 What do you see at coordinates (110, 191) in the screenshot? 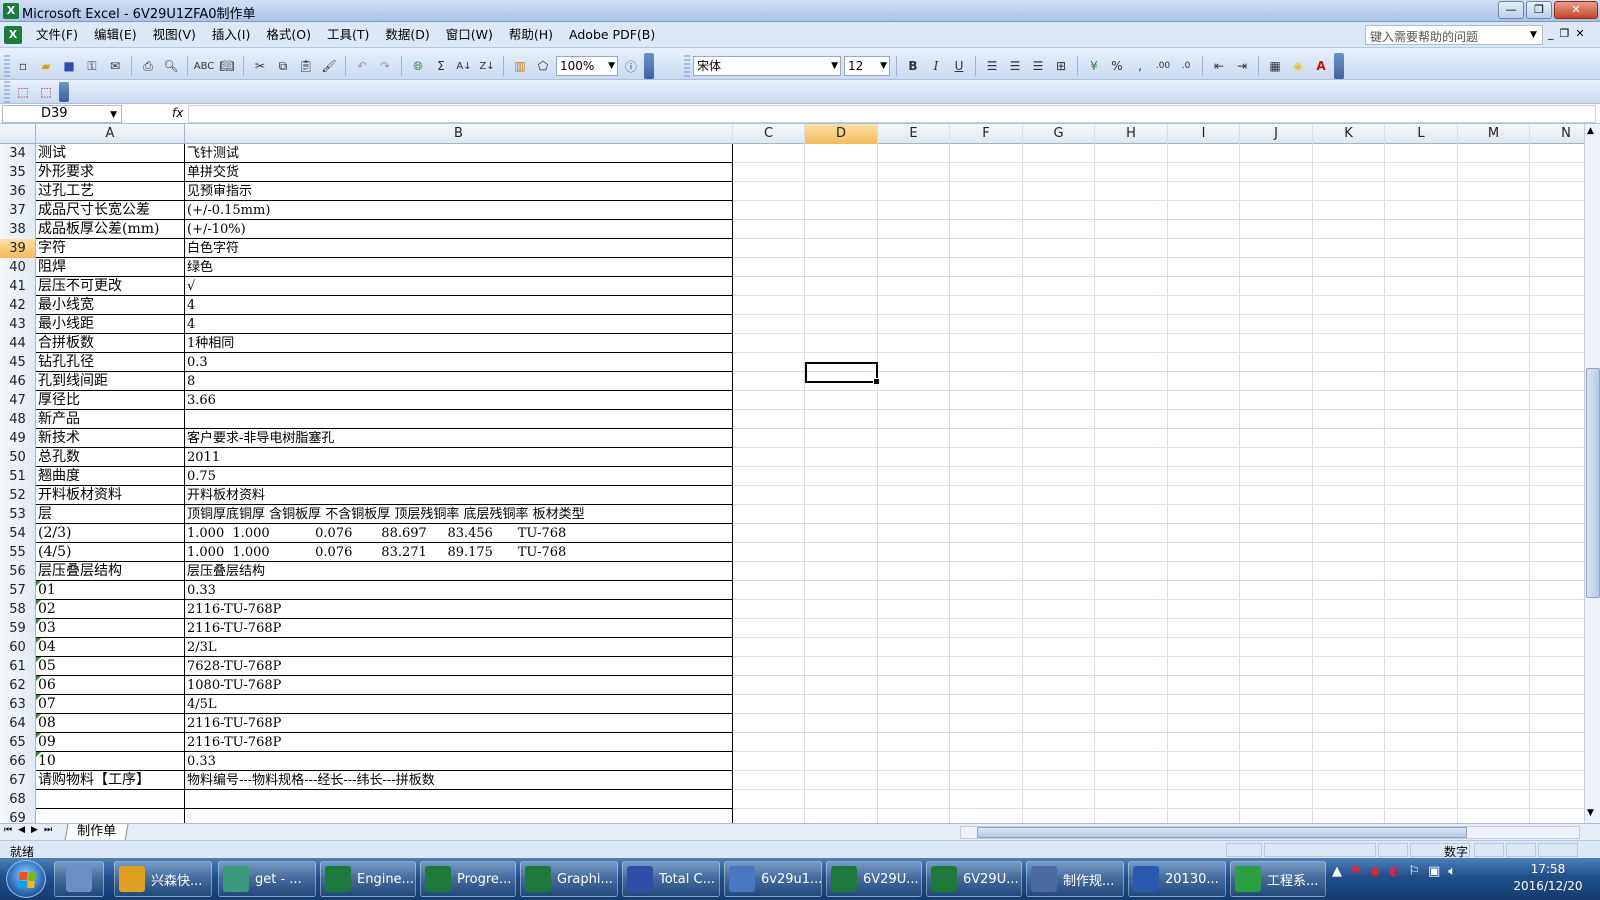
I see `cell-a: 过孔工艺` at bounding box center [110, 191].